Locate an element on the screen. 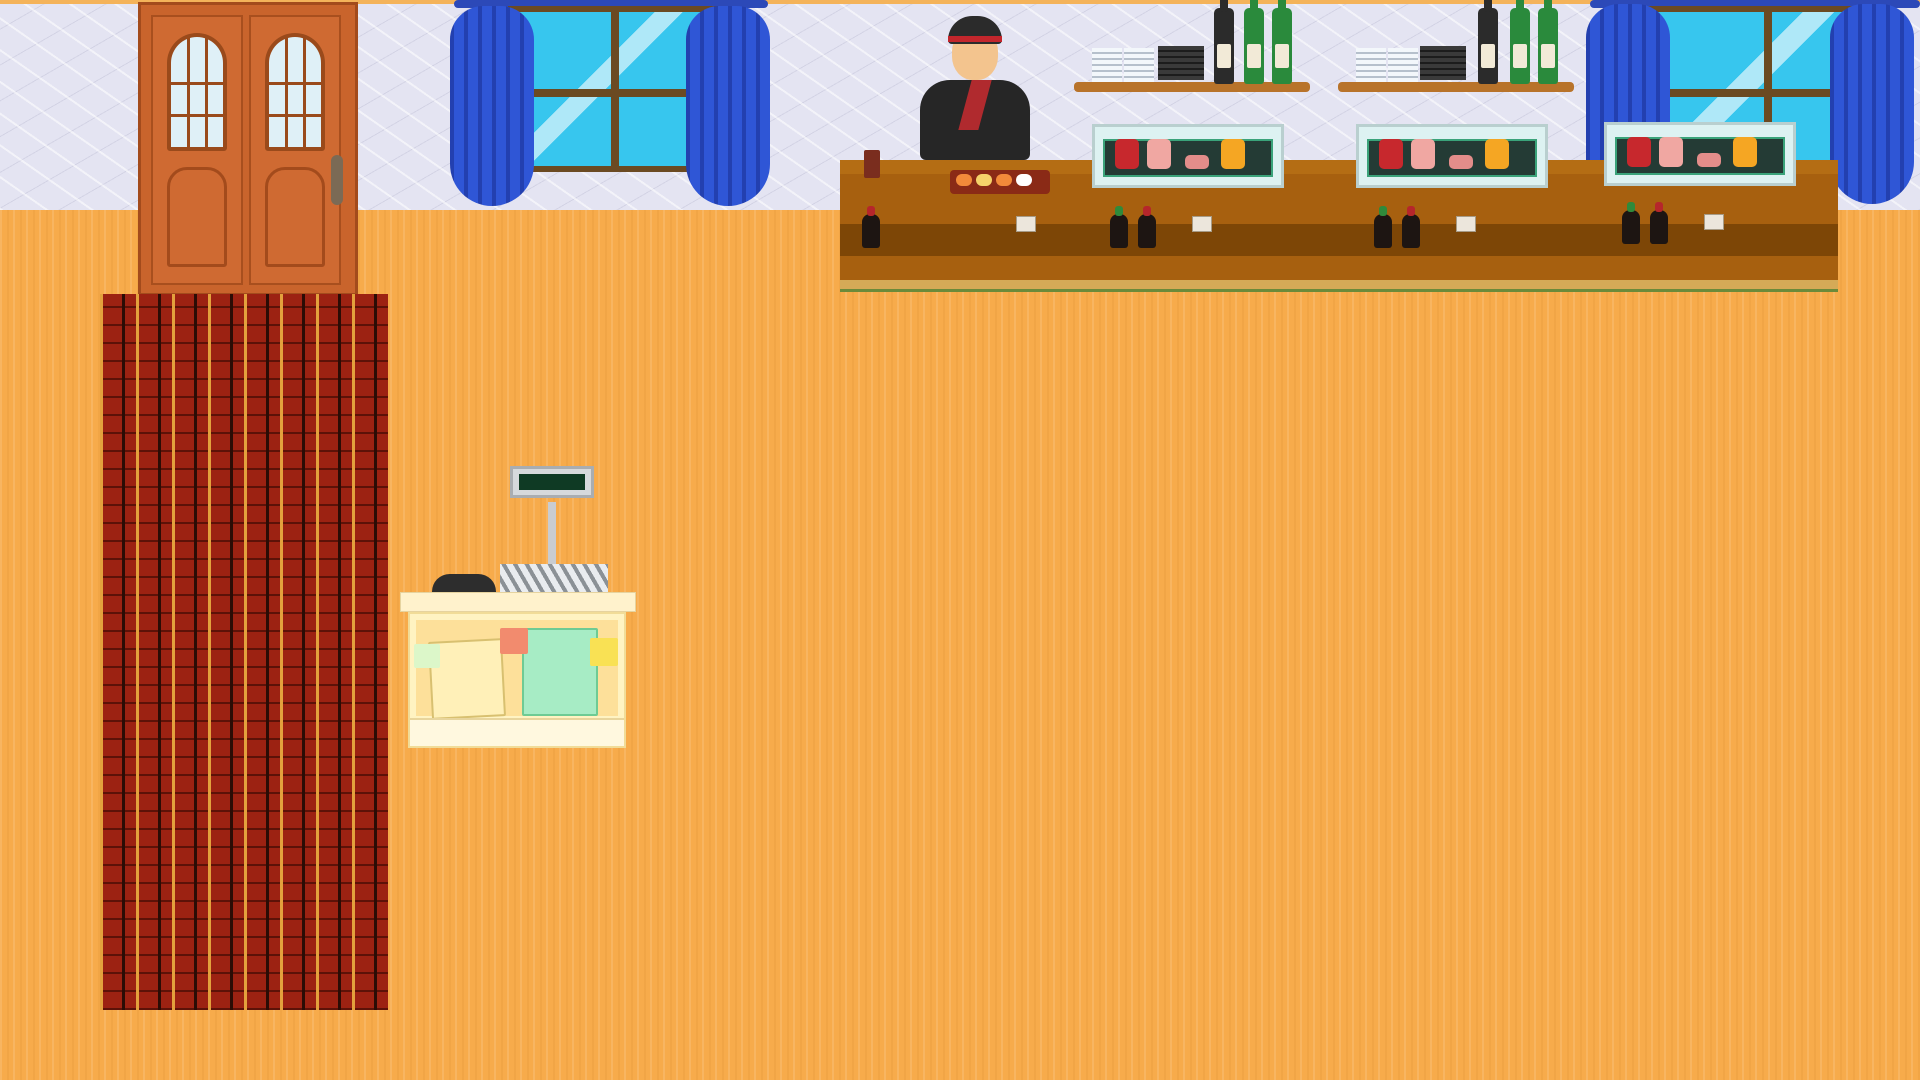 The width and height of the screenshot is (1920, 1080). counter-shelf-strip is located at coordinates (1339, 240).